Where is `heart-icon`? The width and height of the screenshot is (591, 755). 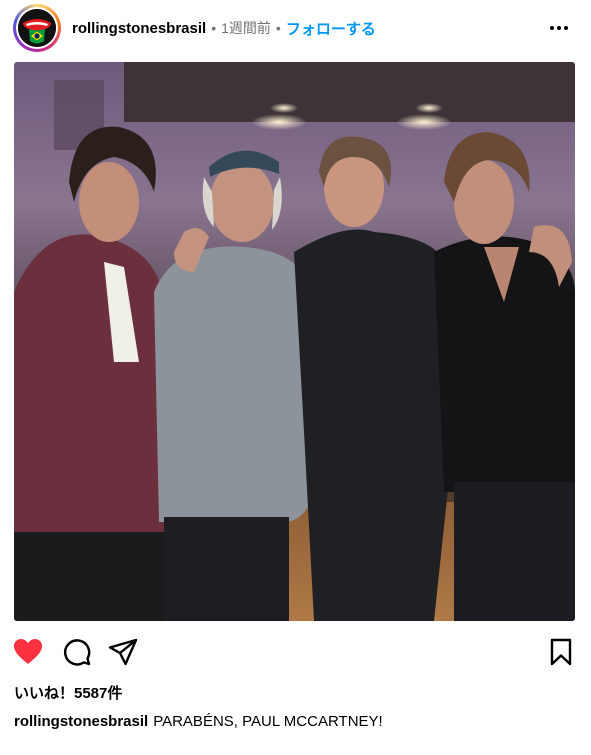
heart-icon is located at coordinates (28, 651).